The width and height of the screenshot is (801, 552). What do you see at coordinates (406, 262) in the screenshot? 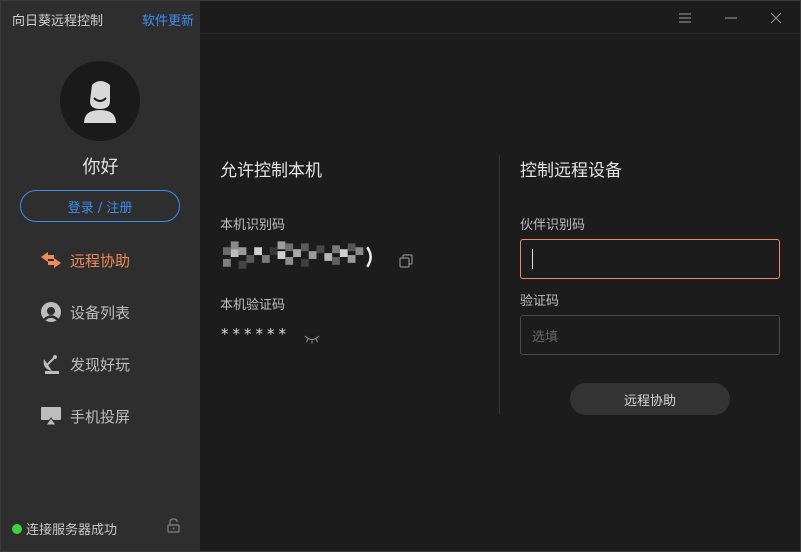
I see `copy-icon` at bounding box center [406, 262].